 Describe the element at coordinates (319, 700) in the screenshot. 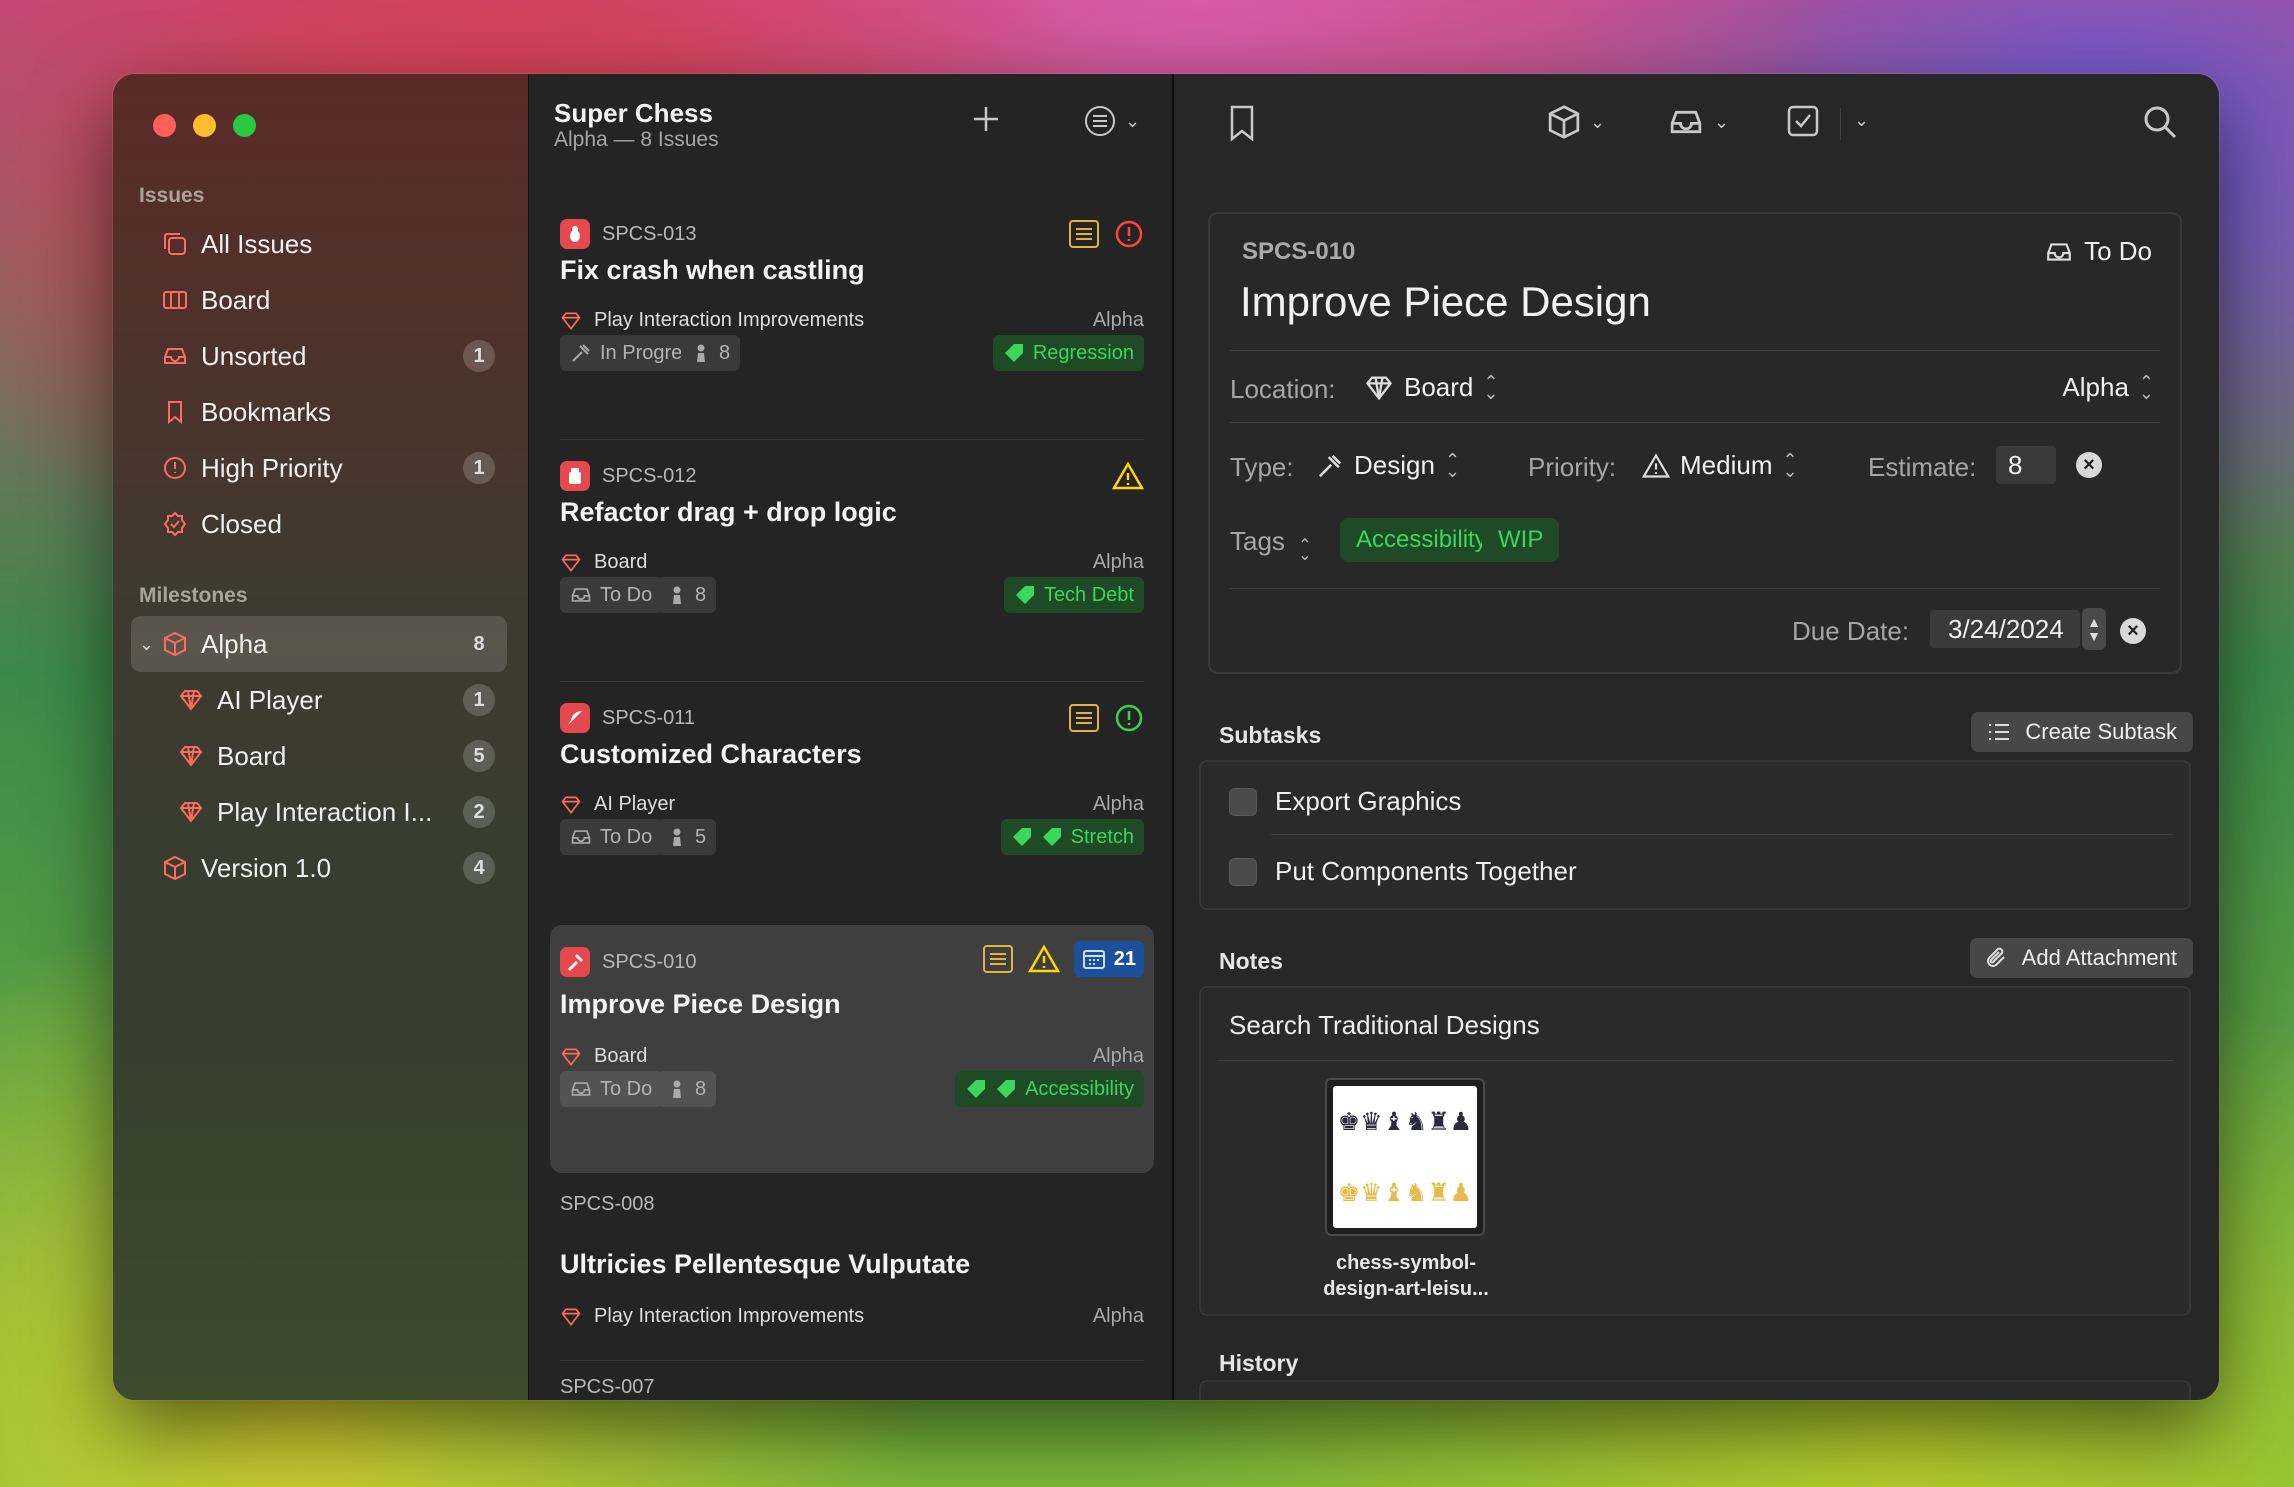

I see `sidebar-item-ai-player: AI Player 1` at that location.